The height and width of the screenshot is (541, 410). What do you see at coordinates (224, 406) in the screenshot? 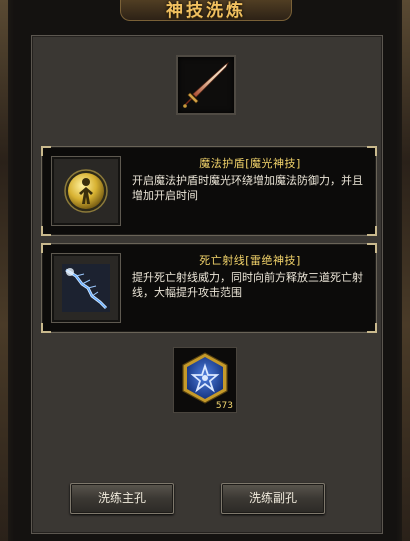
I see `refine-stone-count: 573` at bounding box center [224, 406].